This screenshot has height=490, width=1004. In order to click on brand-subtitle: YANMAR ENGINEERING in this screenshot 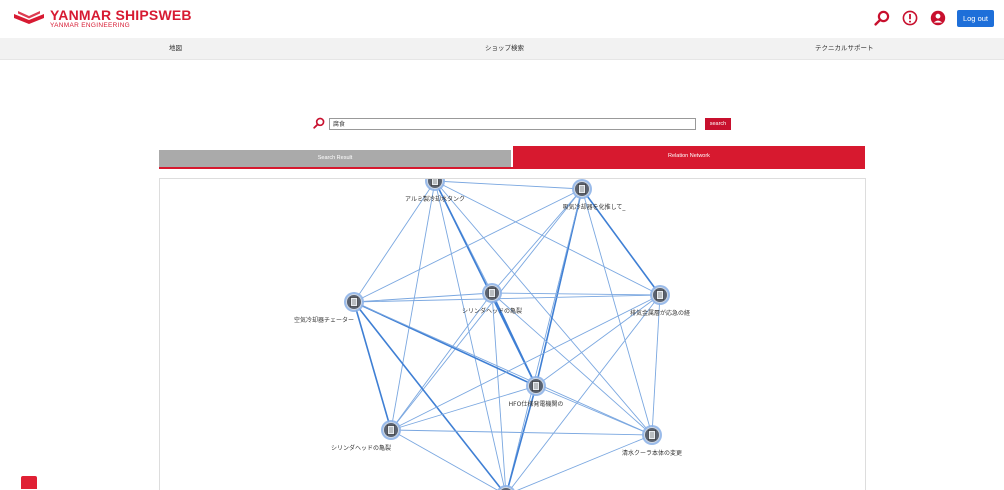, I will do `click(121, 26)`.